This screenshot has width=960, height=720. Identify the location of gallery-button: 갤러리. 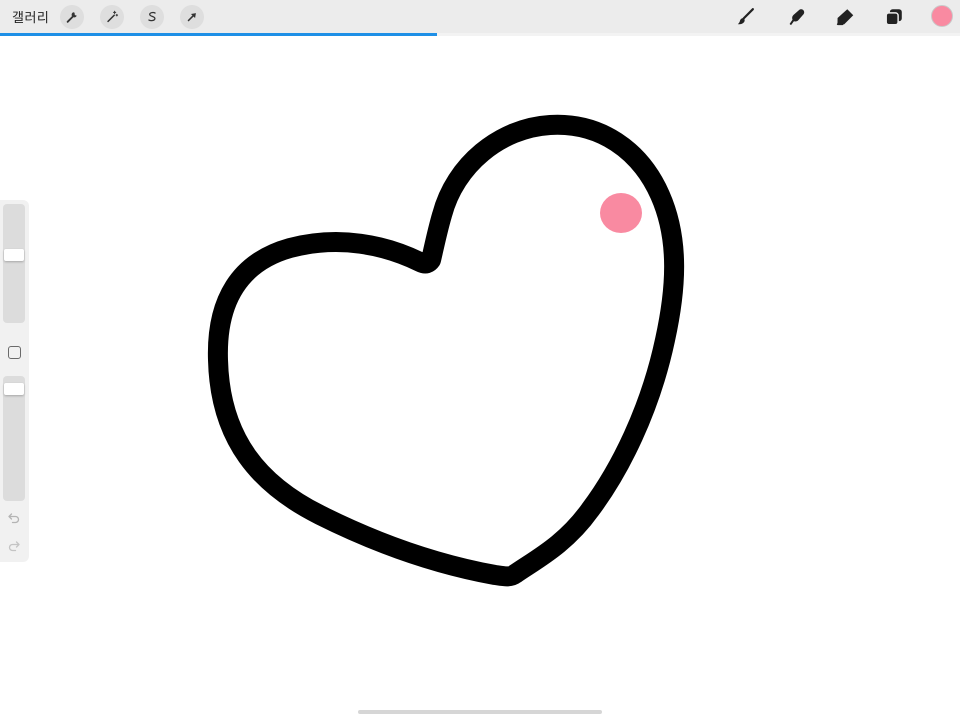
(30, 16).